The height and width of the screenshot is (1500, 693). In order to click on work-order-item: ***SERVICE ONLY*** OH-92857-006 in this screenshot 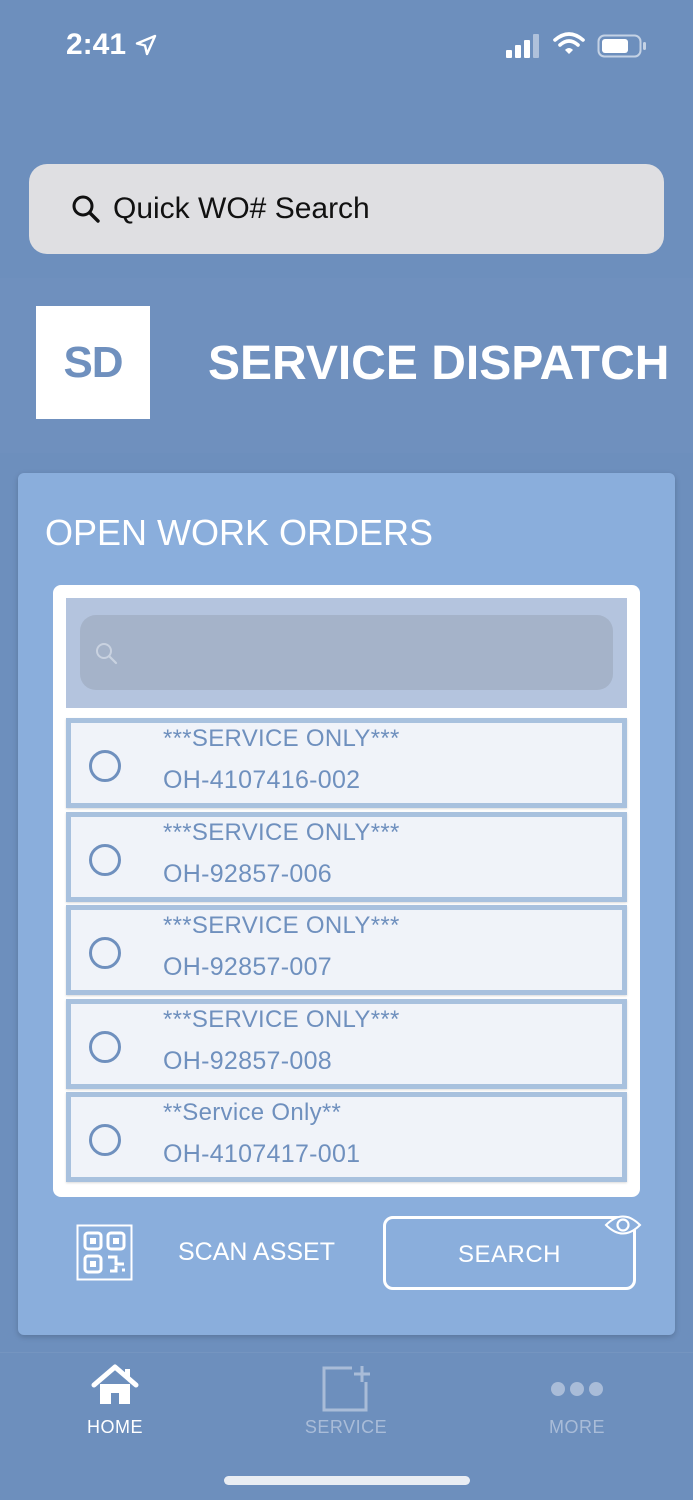, I will do `click(346, 857)`.